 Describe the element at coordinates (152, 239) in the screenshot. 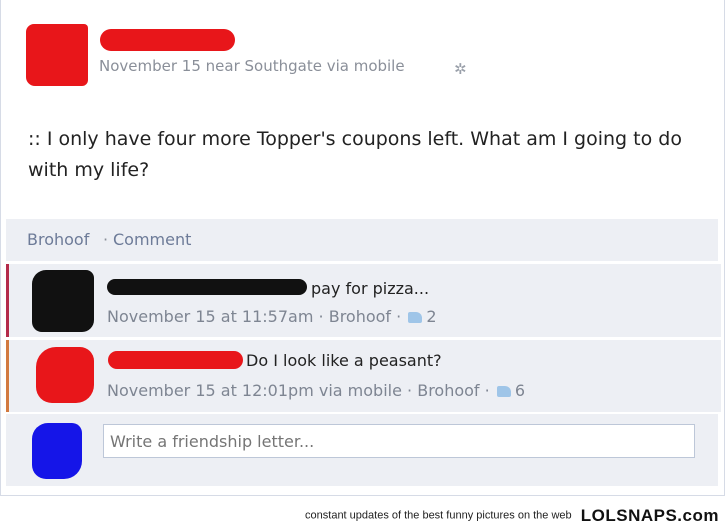

I see `comment-link: Comment` at that location.